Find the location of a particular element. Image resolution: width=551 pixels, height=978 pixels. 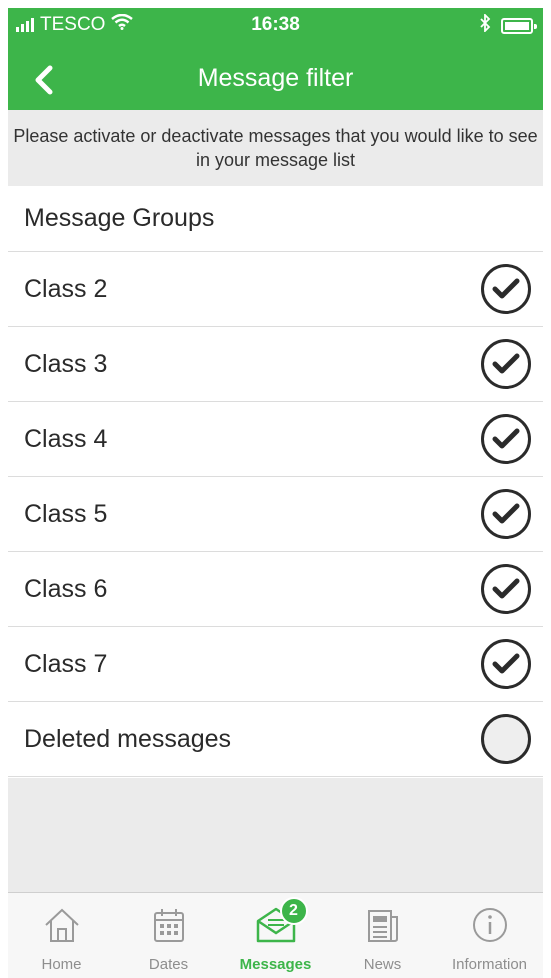

tab-home: Home is located at coordinates (61, 935).